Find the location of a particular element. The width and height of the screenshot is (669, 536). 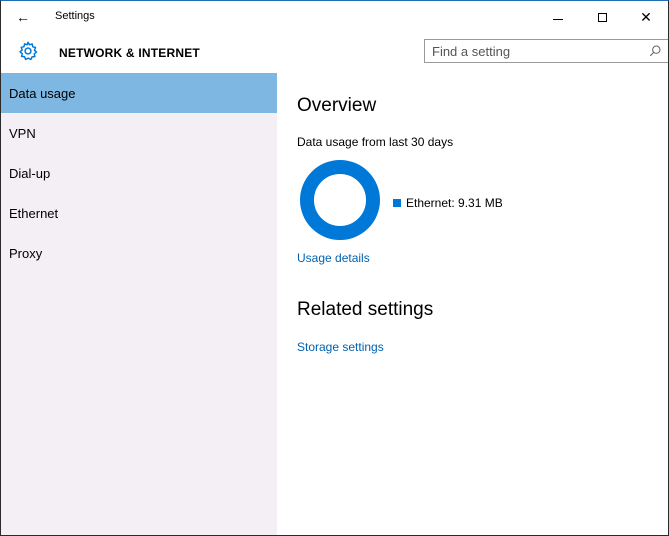

sidebar-item-label: Data usage is located at coordinates (42, 93).